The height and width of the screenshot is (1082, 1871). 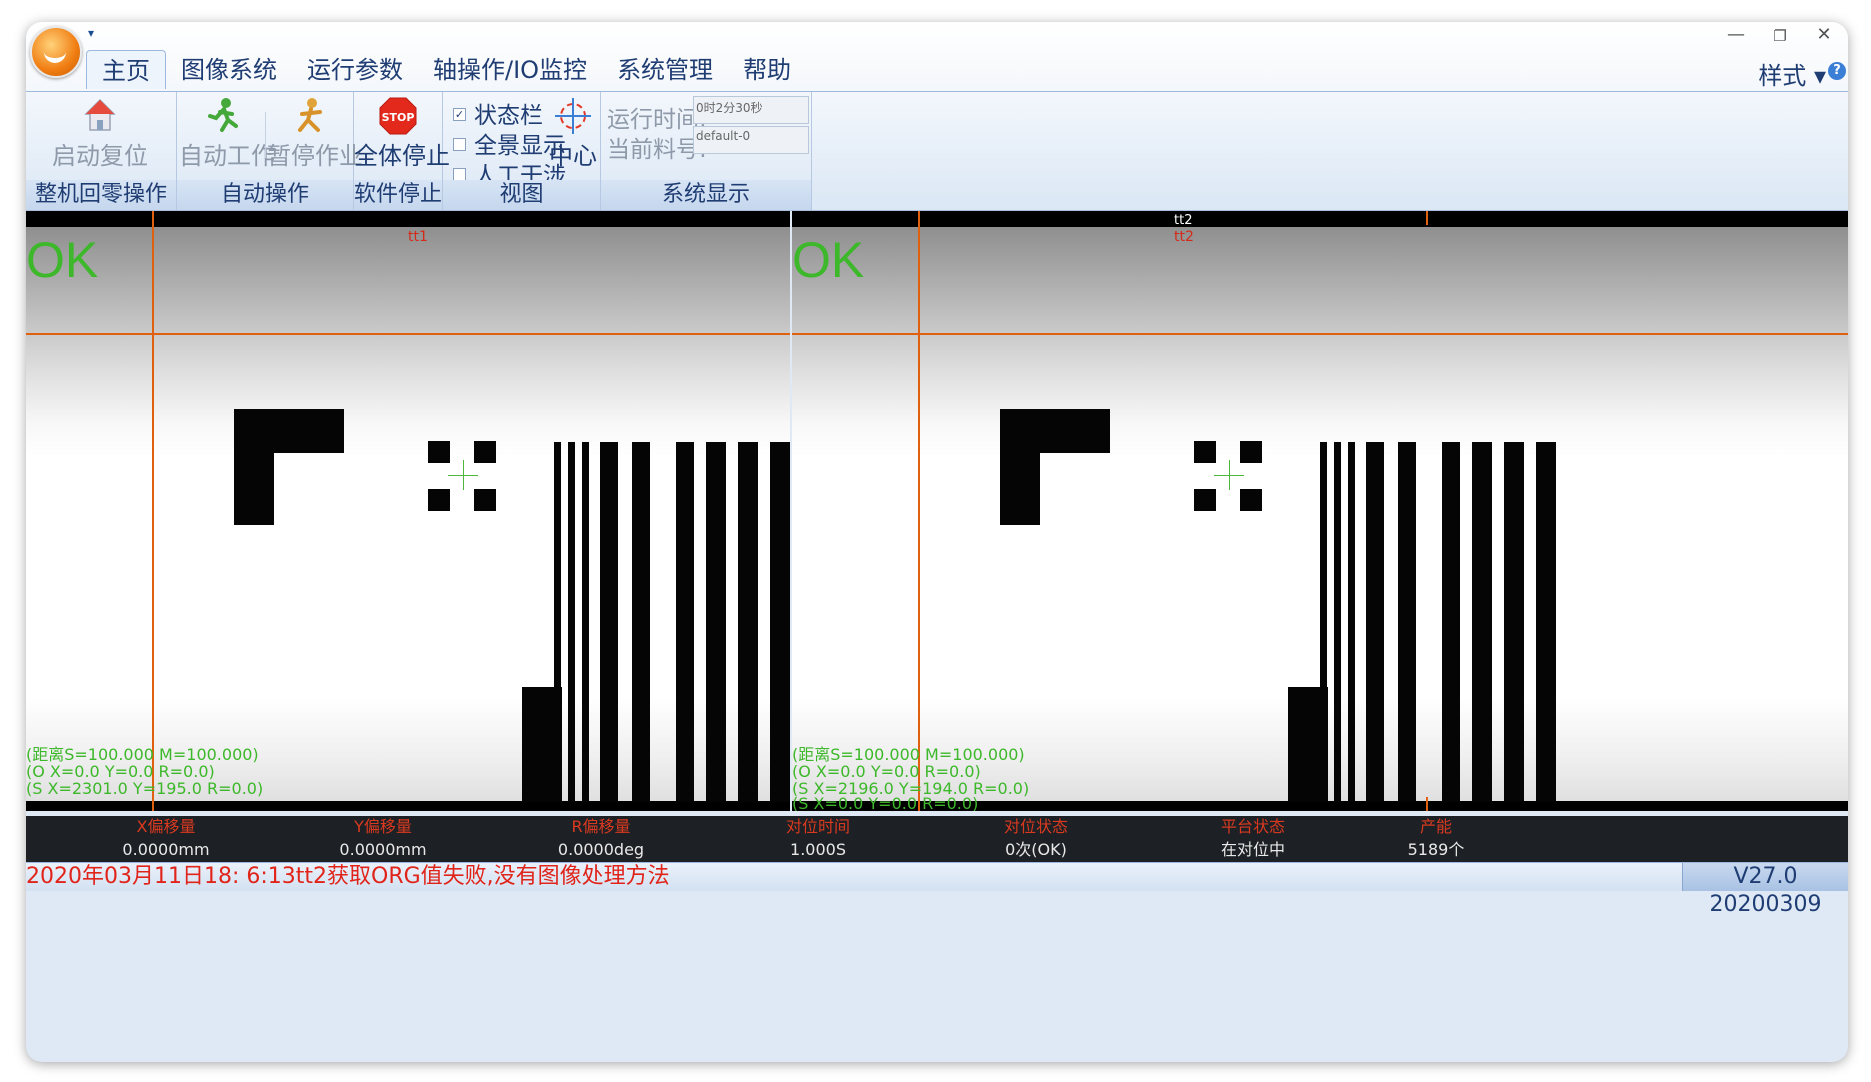 I want to click on guide-marker-bottom, so click(x=1427, y=804).